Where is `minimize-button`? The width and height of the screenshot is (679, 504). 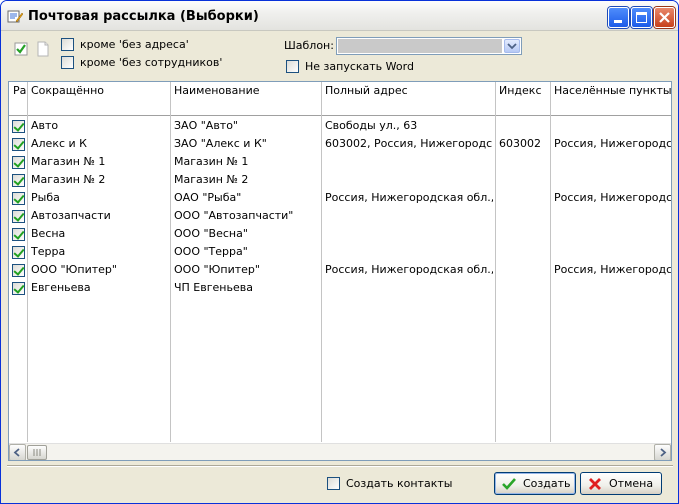 minimize-button is located at coordinates (618, 17).